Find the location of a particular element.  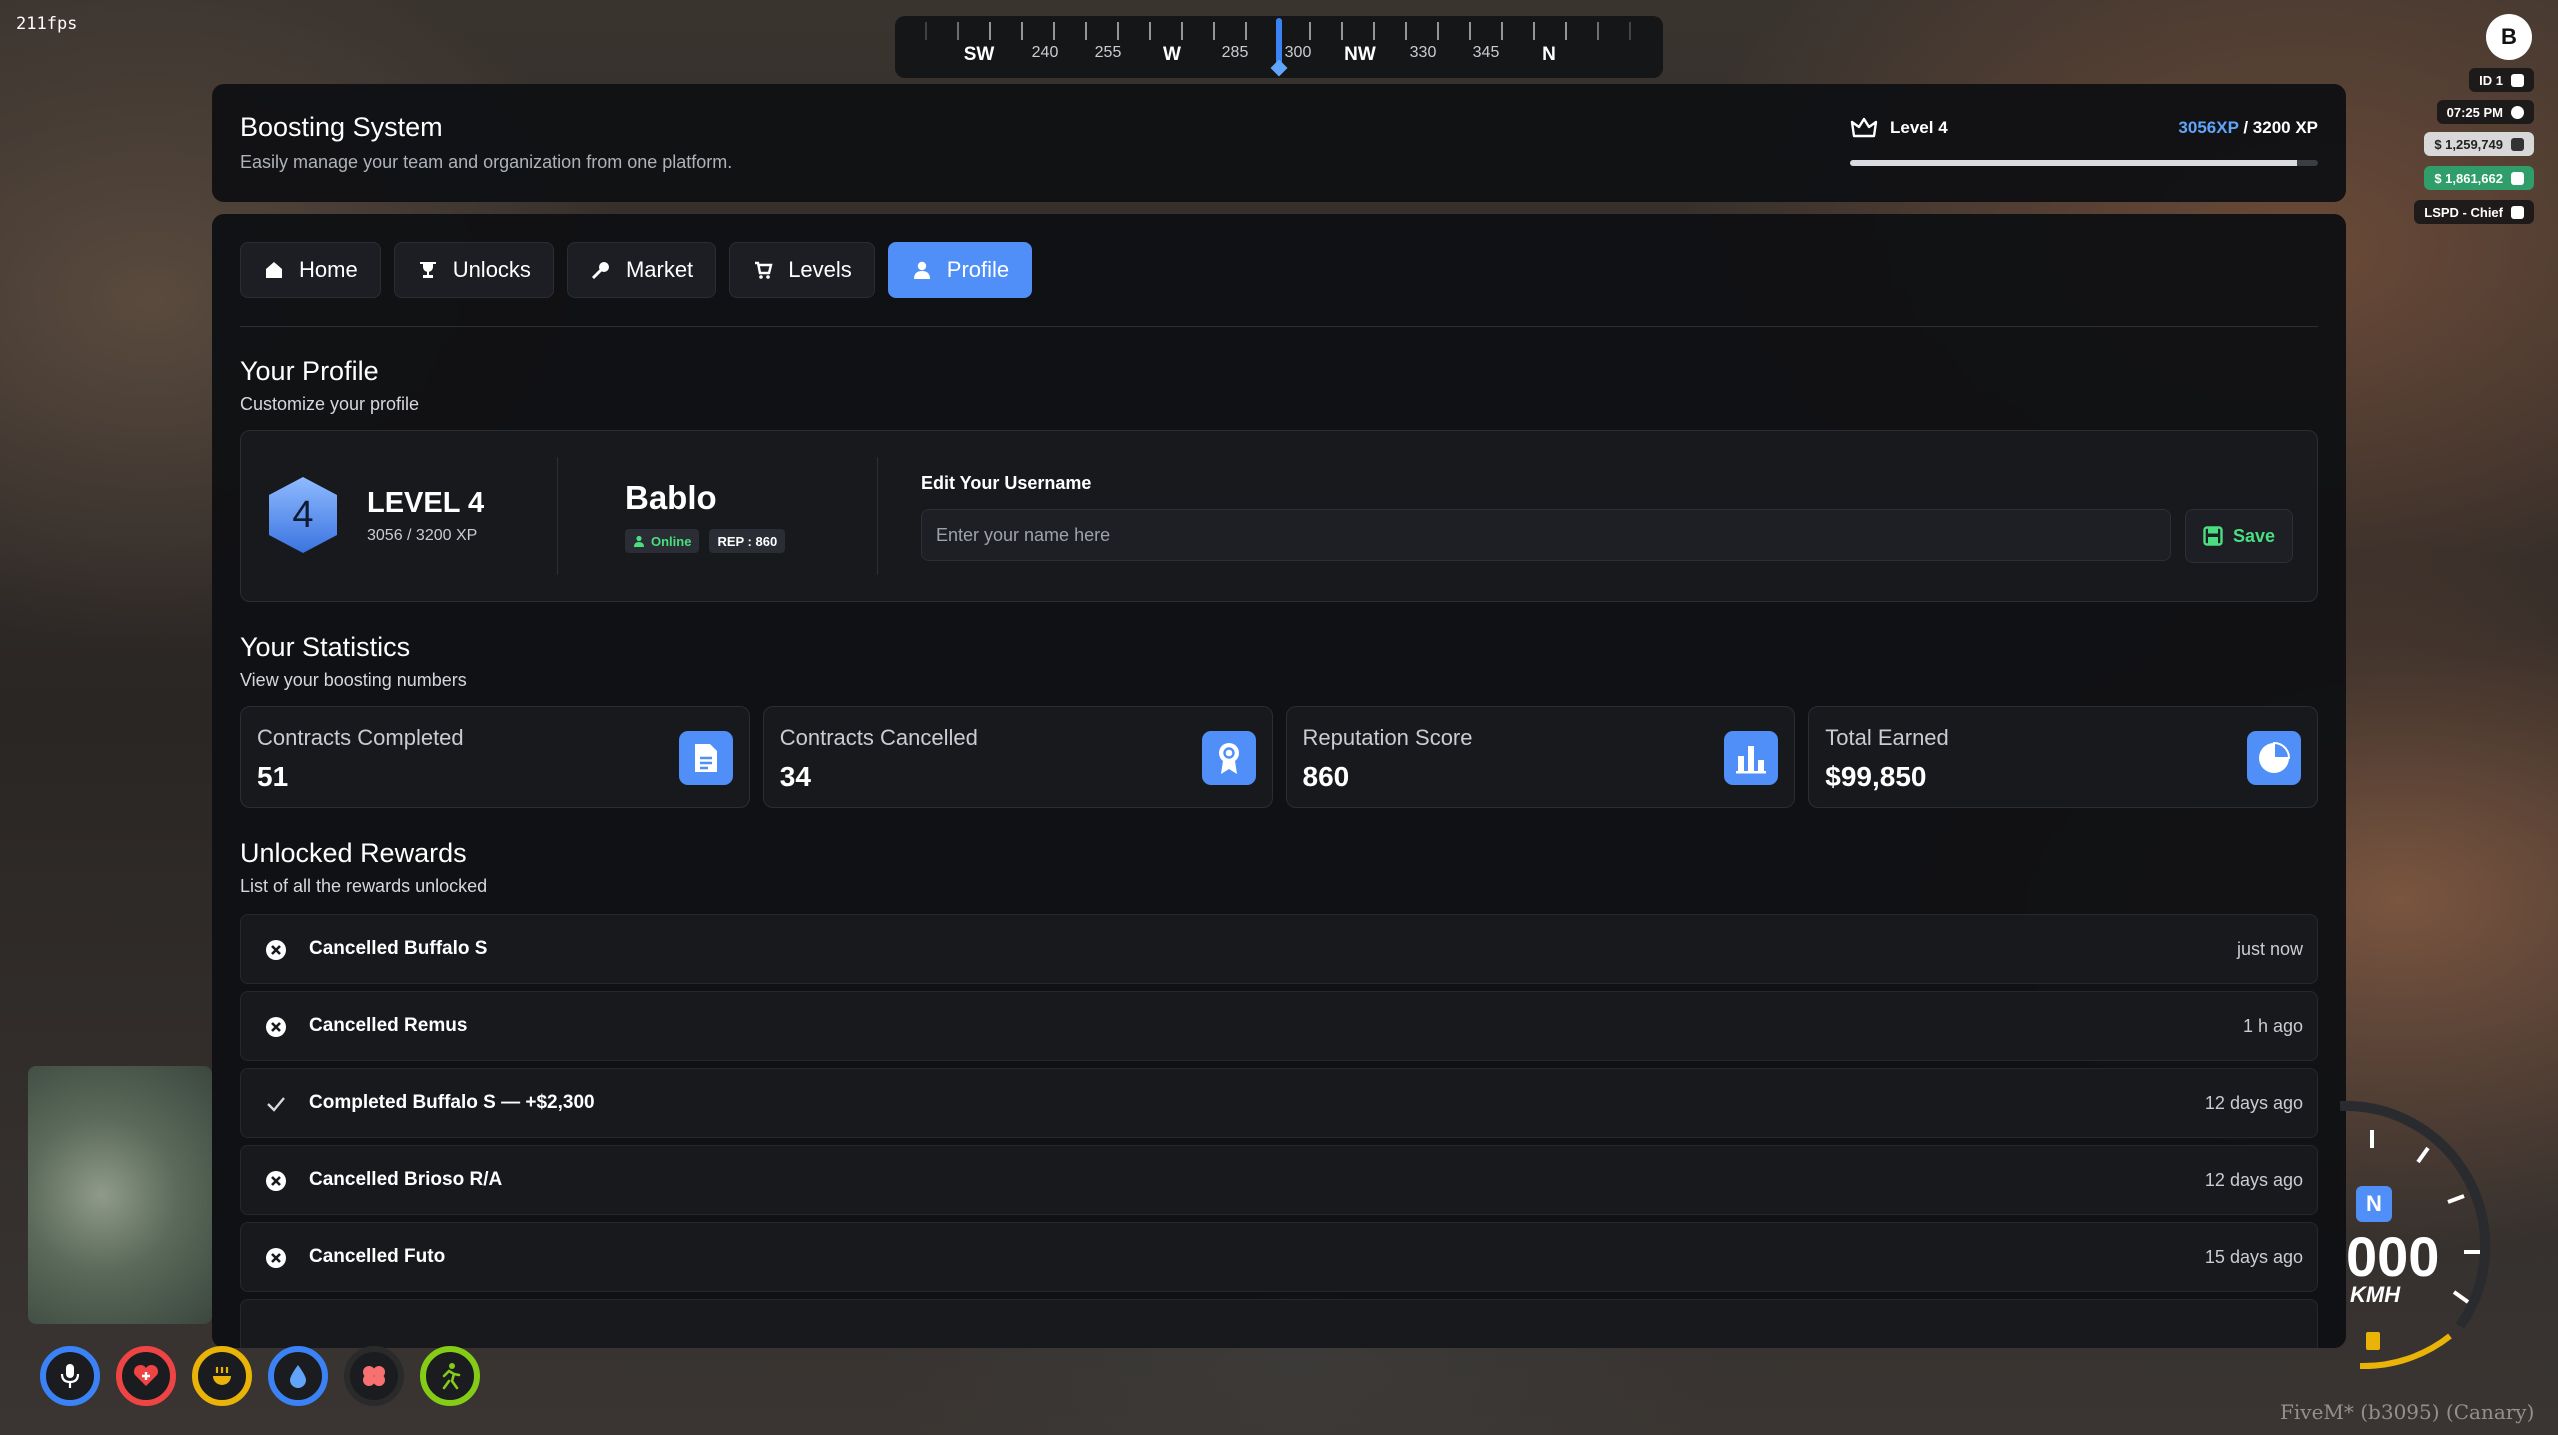

online-badge: Online is located at coordinates (662, 541).